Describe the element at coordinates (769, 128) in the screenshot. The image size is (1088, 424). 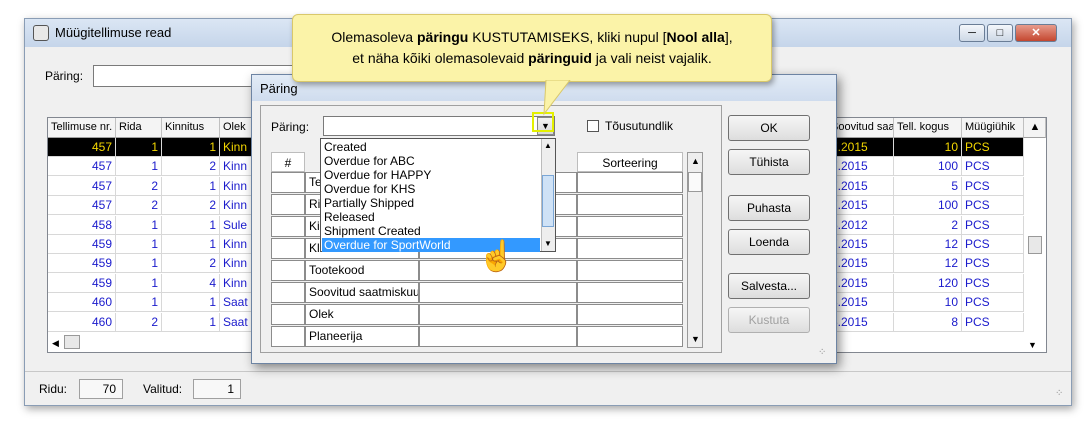
I see `ok-button: OK` at that location.